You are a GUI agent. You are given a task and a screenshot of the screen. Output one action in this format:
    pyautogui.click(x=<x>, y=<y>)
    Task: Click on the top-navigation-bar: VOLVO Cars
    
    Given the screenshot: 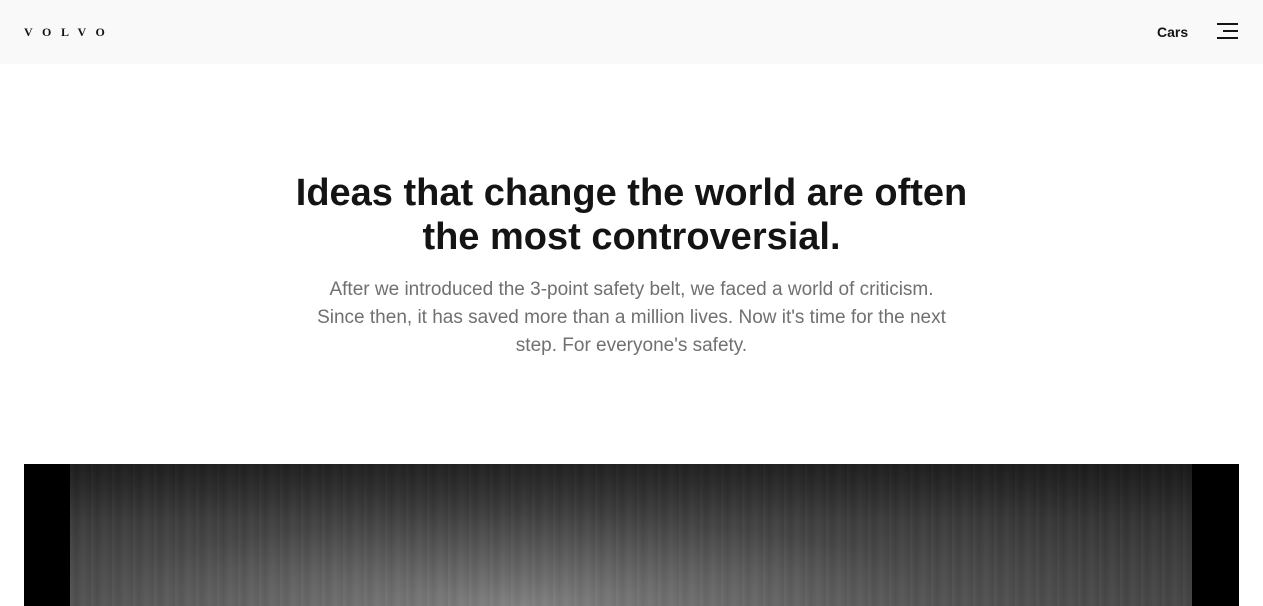 What is the action you would take?
    pyautogui.click(x=631, y=32)
    